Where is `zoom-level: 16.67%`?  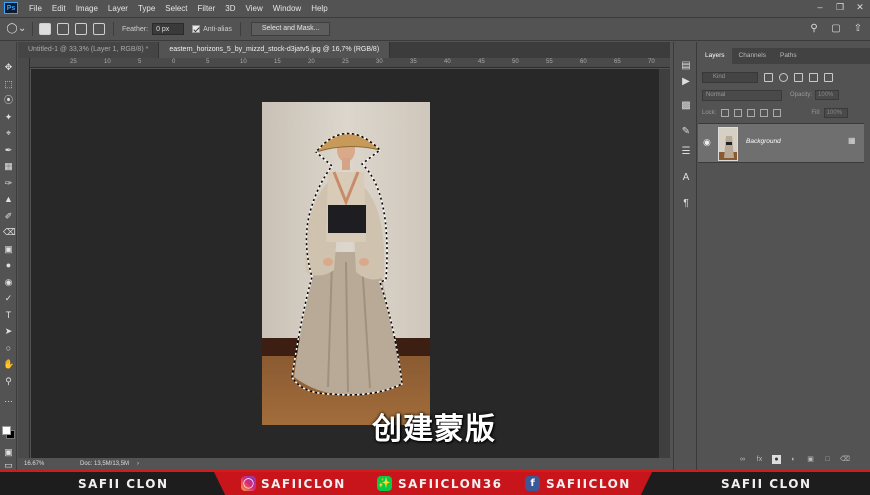
zoom-level: 16.67% is located at coordinates (44, 464).